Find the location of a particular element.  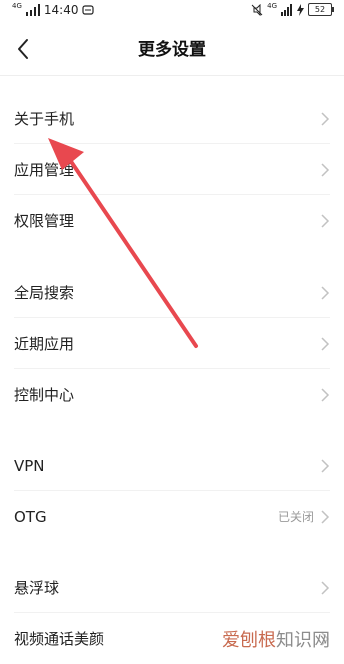

otg-status-value: 已关闭 is located at coordinates (295, 517).